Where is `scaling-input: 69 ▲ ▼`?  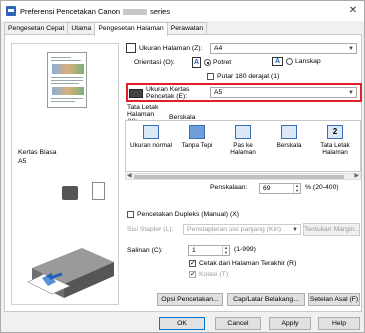
scaling-input: 69 ▲ ▼ is located at coordinates (280, 188).